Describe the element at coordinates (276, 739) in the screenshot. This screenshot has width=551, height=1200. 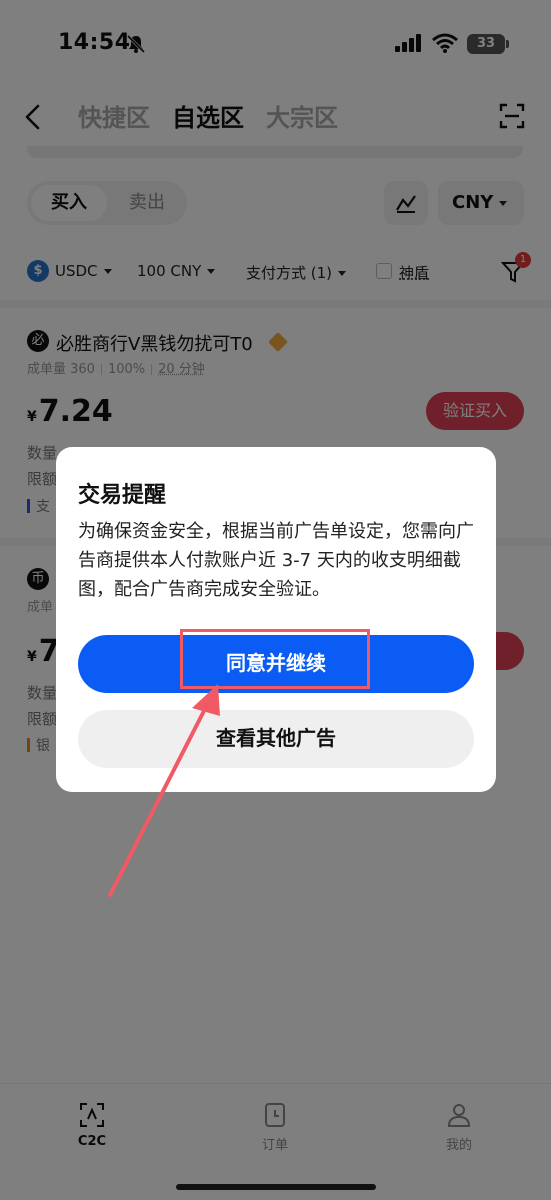
I see `view-other-ads-button: 查看其他广告` at that location.